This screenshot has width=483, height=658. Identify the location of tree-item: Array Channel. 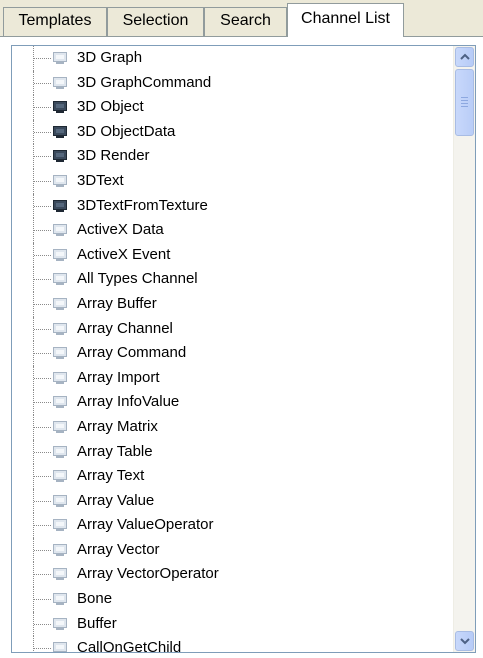
(232, 329).